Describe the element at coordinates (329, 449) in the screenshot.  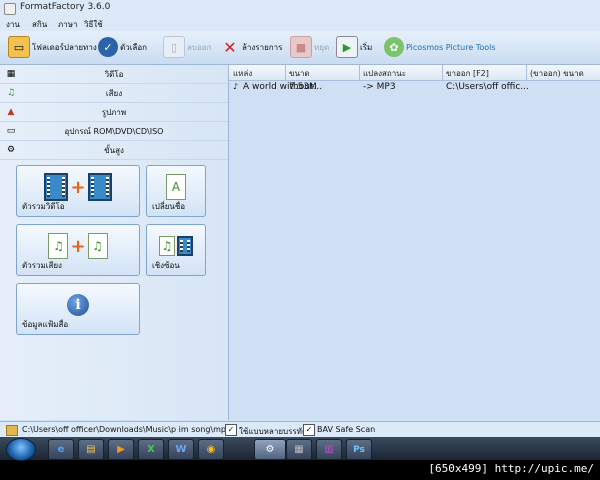
I see `winrar-icon: ▥` at that location.